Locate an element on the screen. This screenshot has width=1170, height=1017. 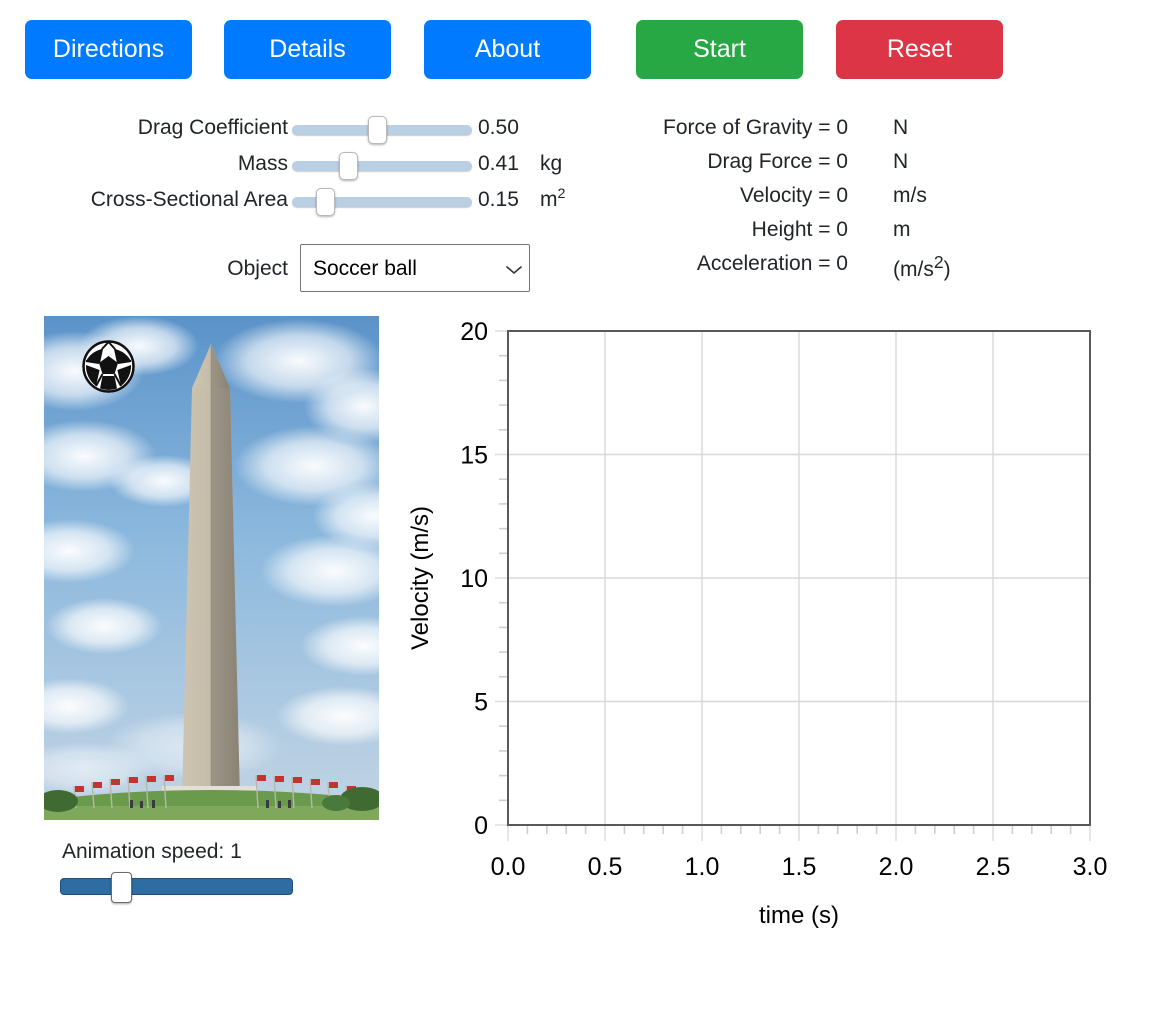
mass-value: 0.41 is located at coordinates (498, 163).